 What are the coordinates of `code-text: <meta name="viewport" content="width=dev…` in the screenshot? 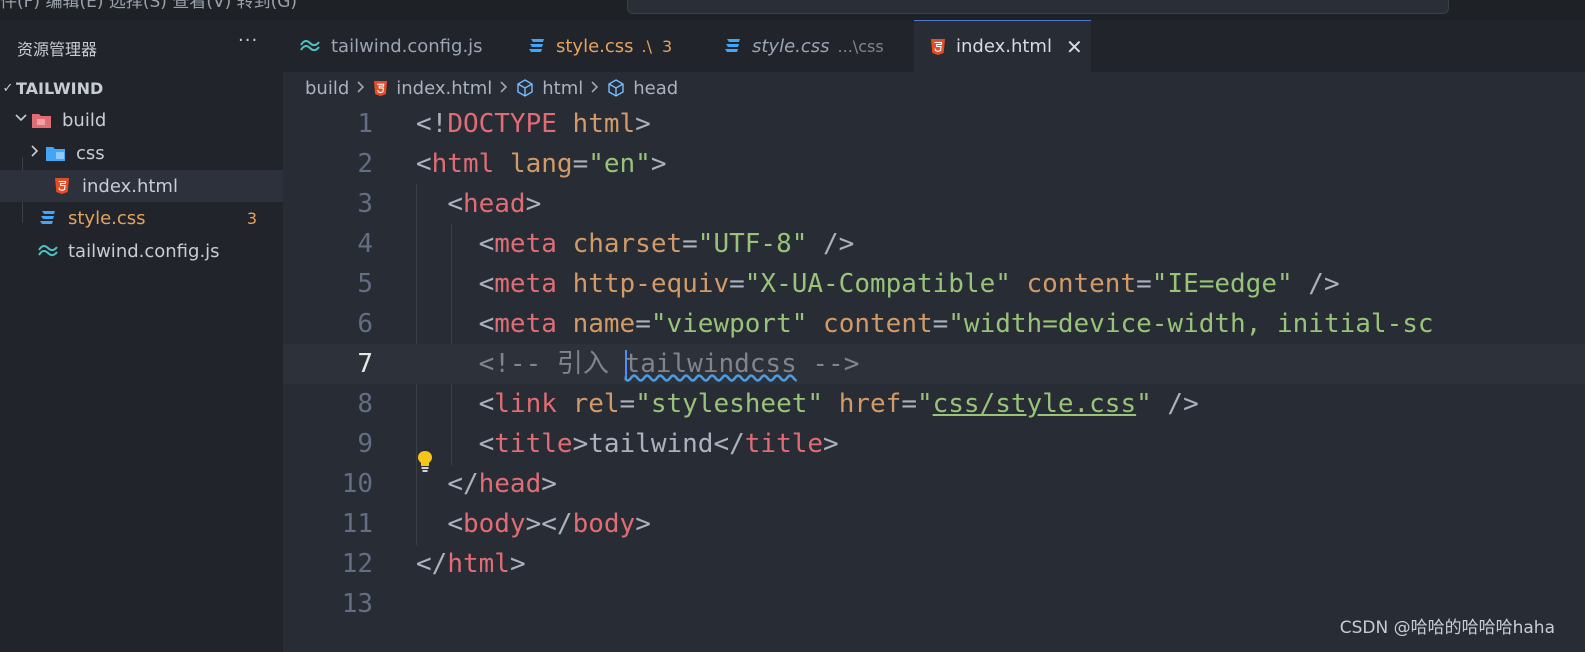 It's located at (956, 324).